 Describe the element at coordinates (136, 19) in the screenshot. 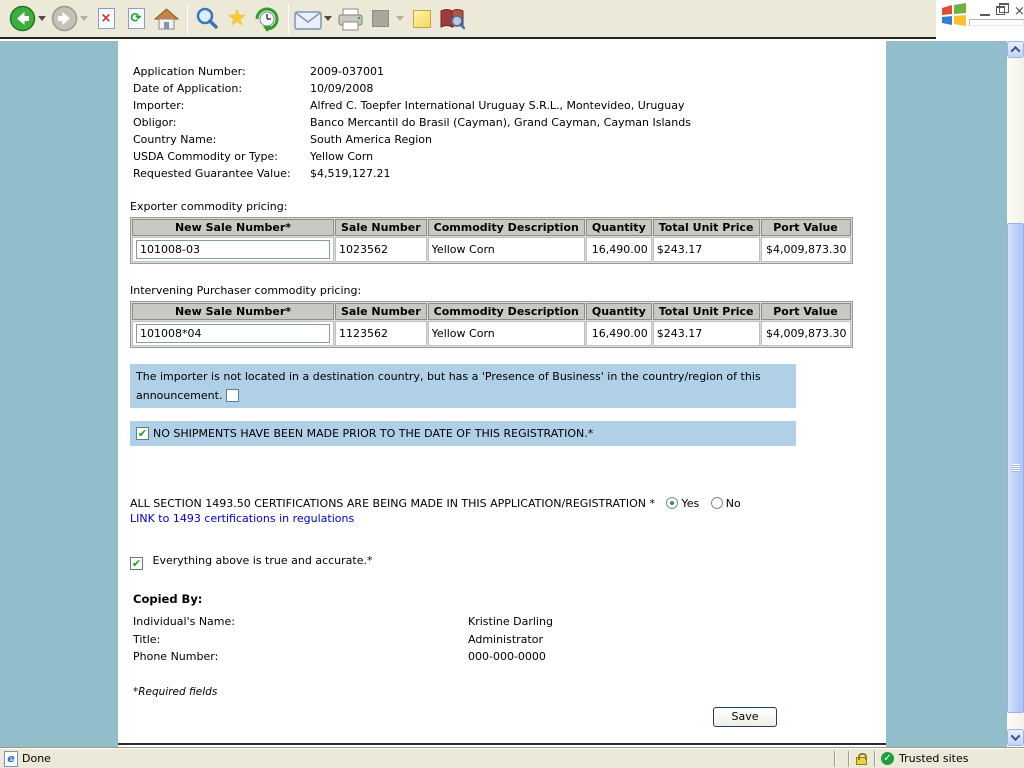

I see `refresh-button: ⟳` at that location.